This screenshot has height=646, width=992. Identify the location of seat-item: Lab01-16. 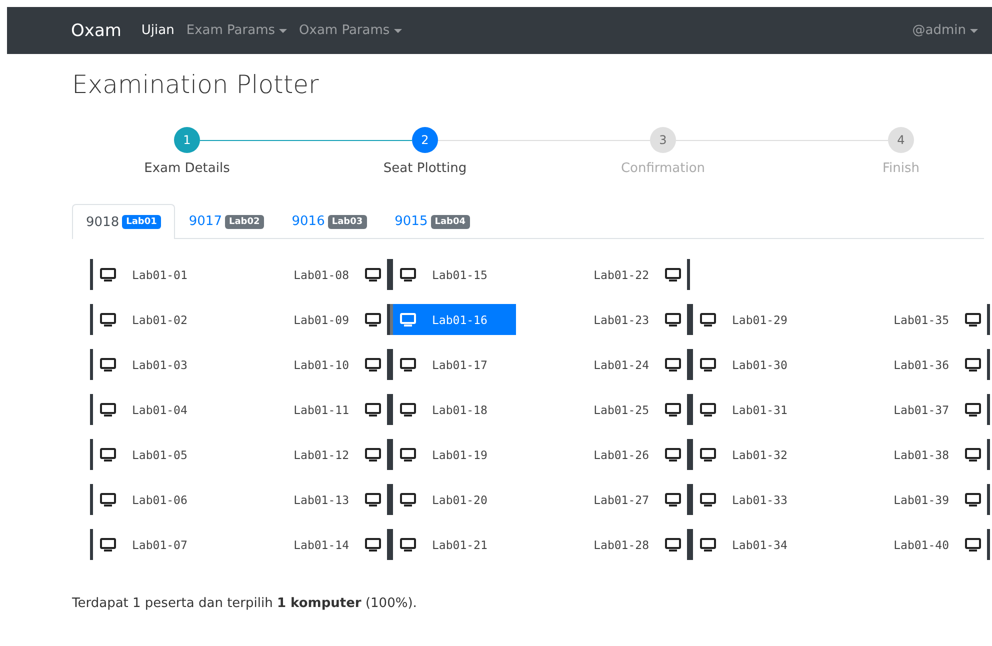
(453, 319).